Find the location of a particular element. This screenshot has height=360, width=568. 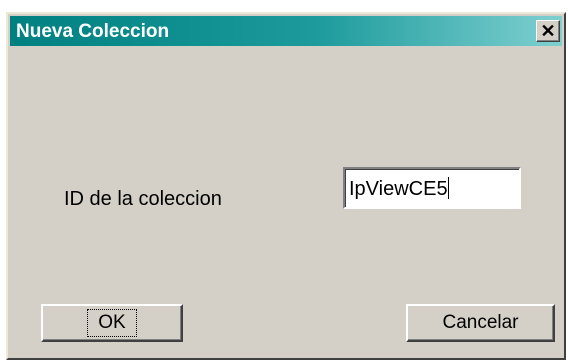

cancel-button-label: Cancelar is located at coordinates (480, 322).